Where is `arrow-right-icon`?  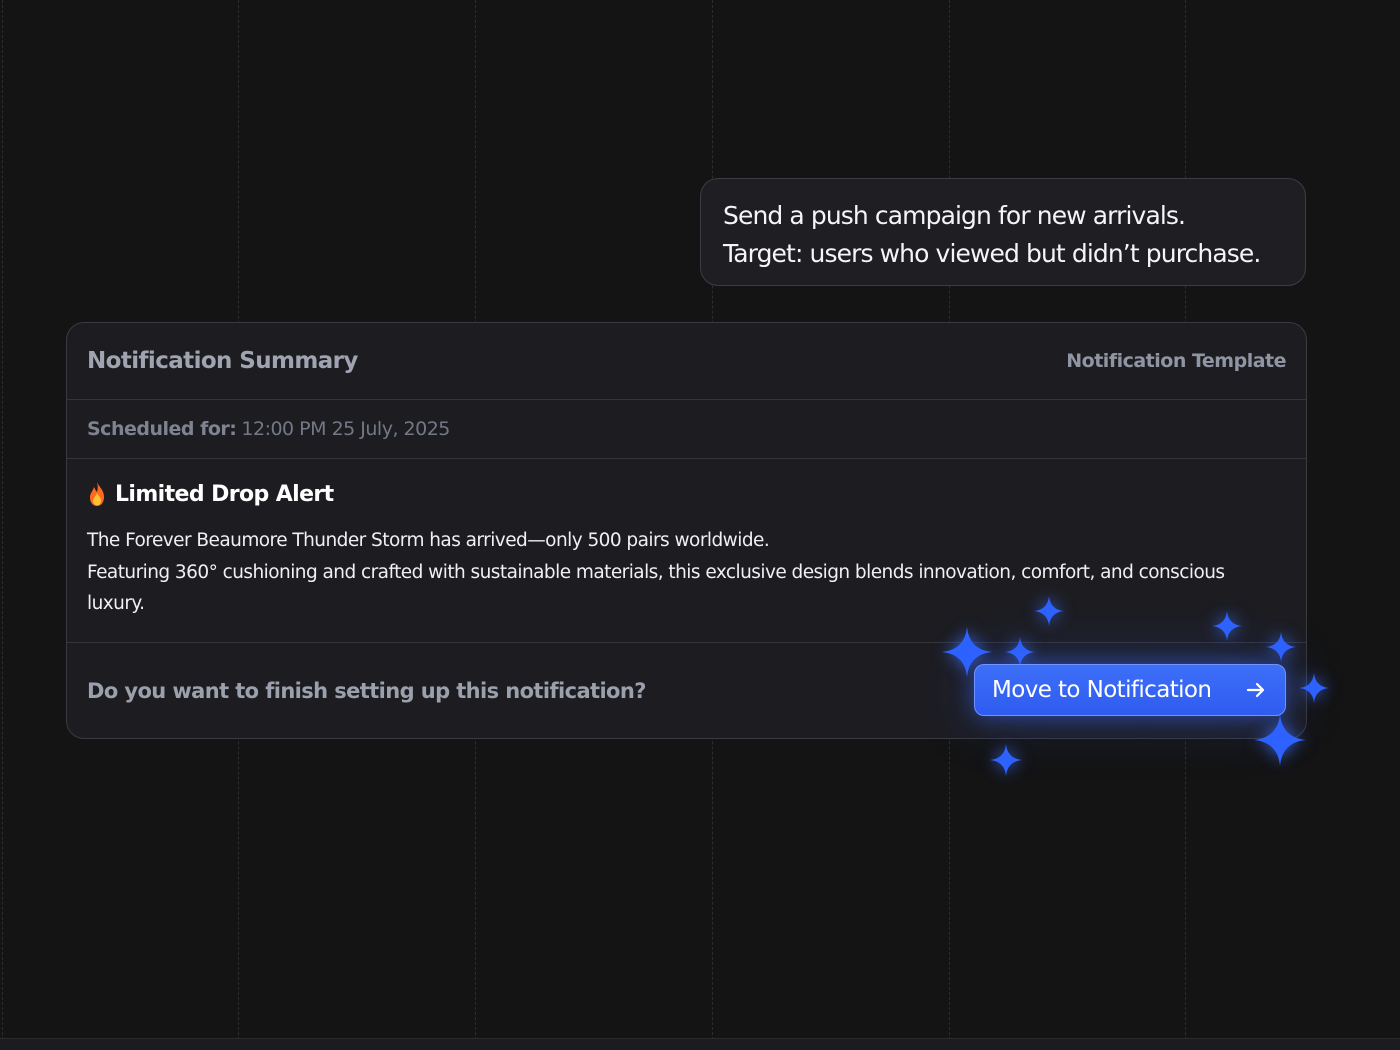
arrow-right-icon is located at coordinates (1255, 690).